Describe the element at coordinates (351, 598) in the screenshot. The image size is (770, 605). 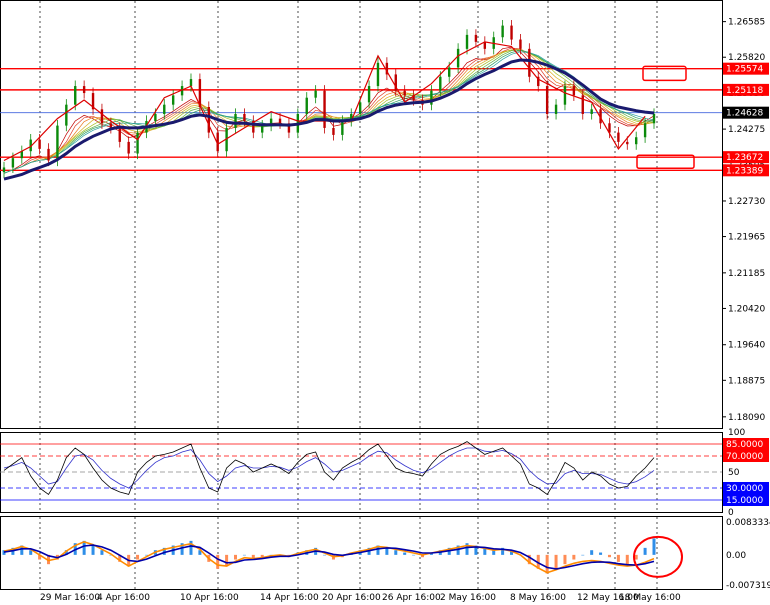
I see `x-tick-label: 20 Apr 16:00` at that location.